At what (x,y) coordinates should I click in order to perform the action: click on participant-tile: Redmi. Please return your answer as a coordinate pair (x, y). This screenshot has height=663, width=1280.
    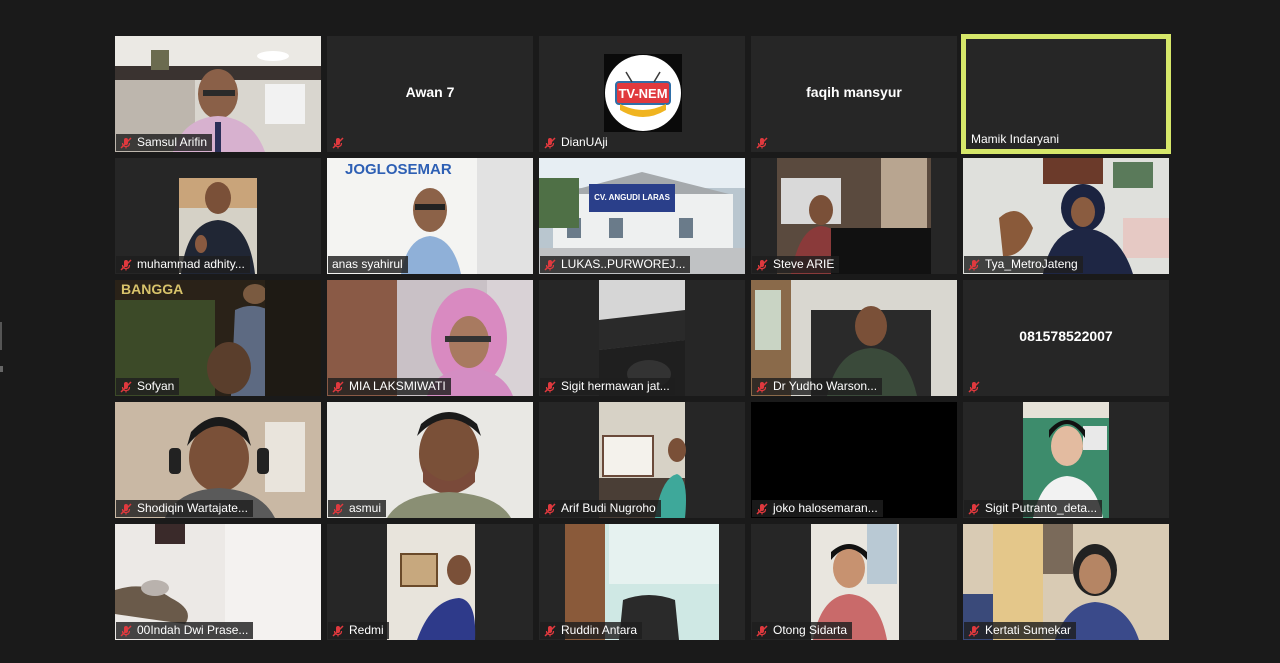
    Looking at the image, I should click on (430, 582).